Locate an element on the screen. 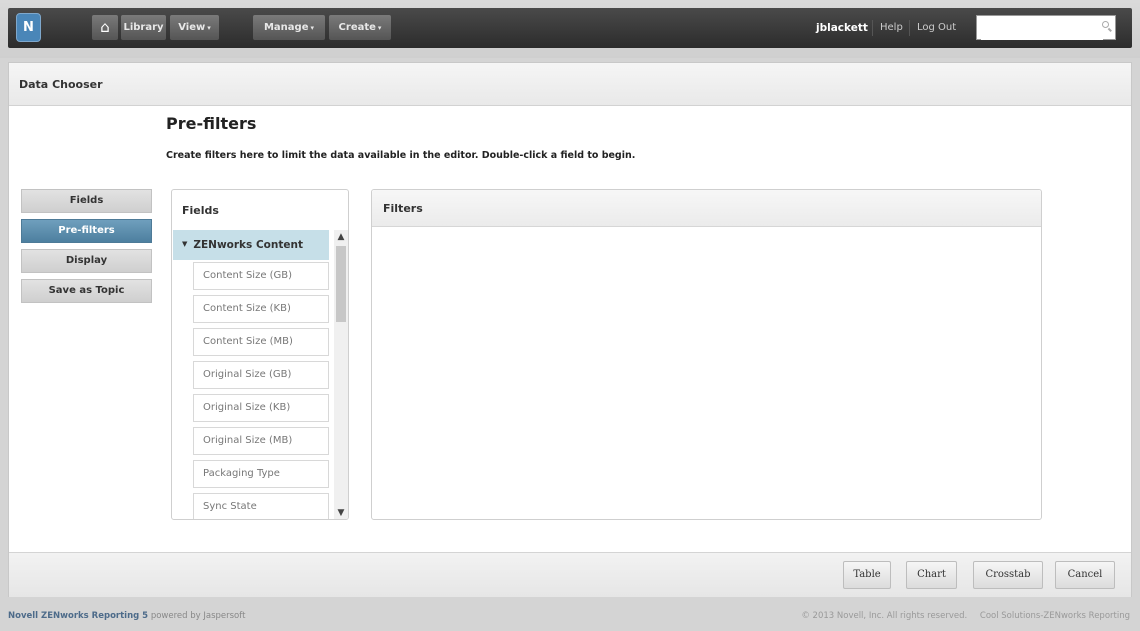 The height and width of the screenshot is (631, 1140). filters-title: Filters is located at coordinates (403, 208).